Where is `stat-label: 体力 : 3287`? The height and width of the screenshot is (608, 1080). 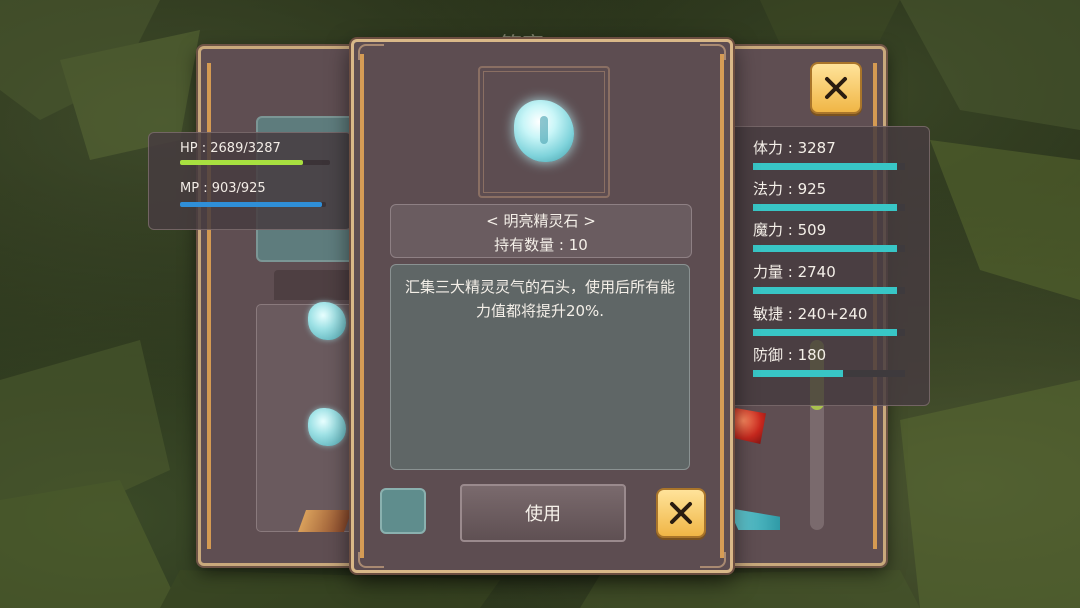
stat-label: 体力 : 3287 is located at coordinates (794, 148).